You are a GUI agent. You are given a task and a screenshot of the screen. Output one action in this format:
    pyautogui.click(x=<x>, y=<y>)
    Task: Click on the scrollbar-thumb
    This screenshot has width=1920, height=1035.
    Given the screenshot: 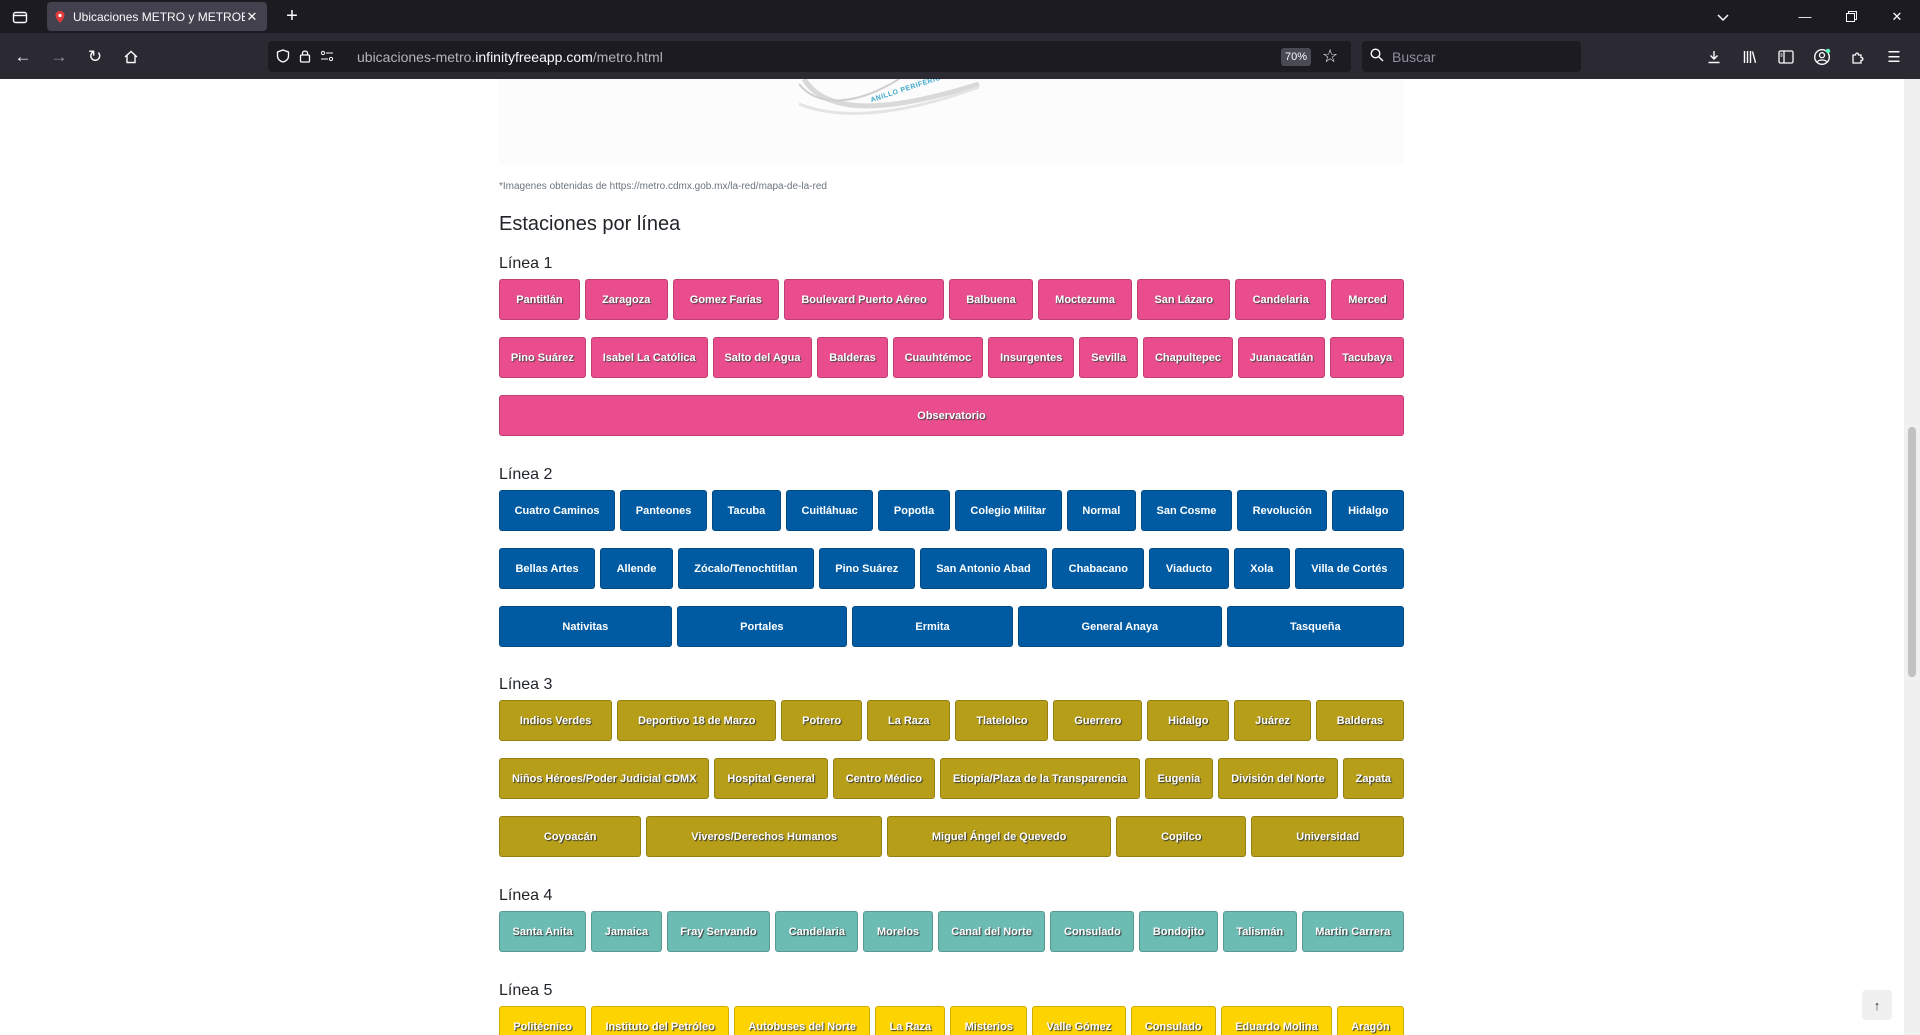 What is the action you would take?
    pyautogui.click(x=1912, y=552)
    